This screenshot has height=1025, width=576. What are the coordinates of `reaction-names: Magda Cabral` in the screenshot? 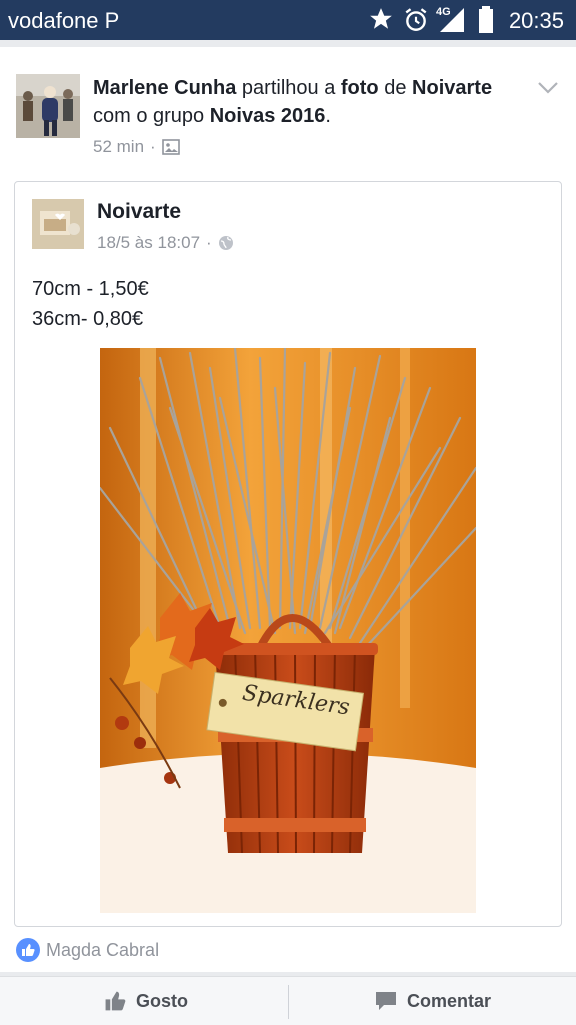 It's located at (102, 950).